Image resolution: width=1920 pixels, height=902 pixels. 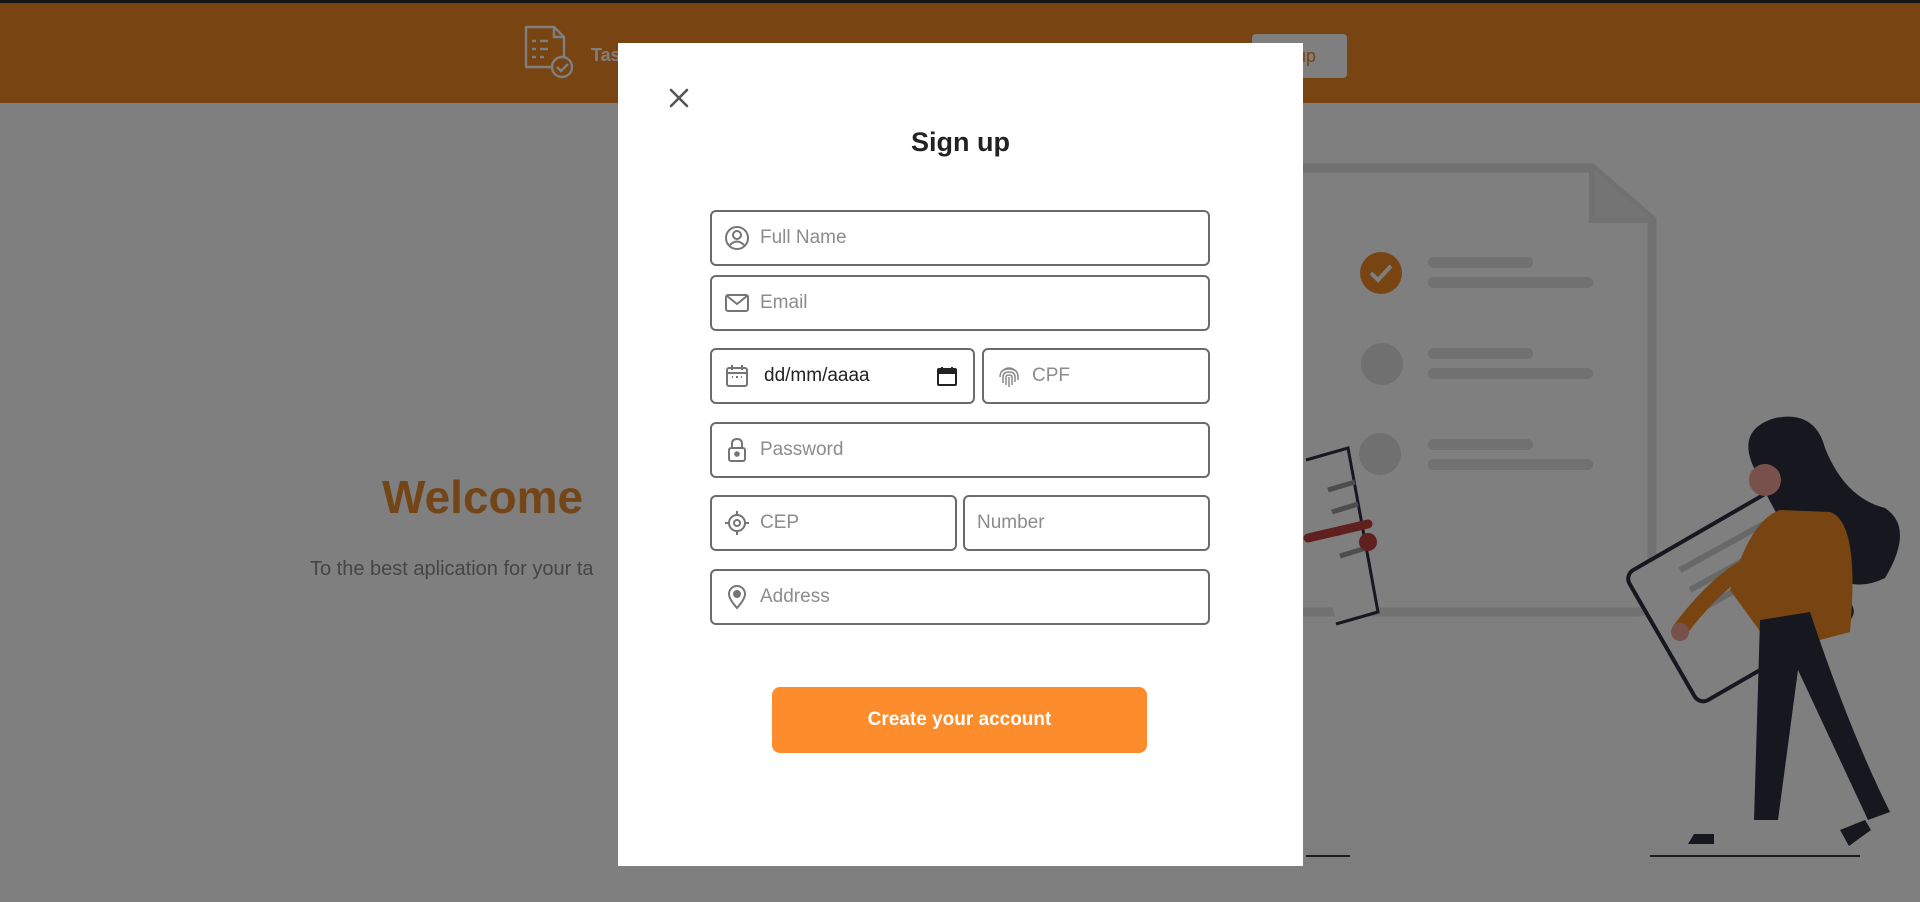 I want to click on full-name-input, so click(x=980, y=238).